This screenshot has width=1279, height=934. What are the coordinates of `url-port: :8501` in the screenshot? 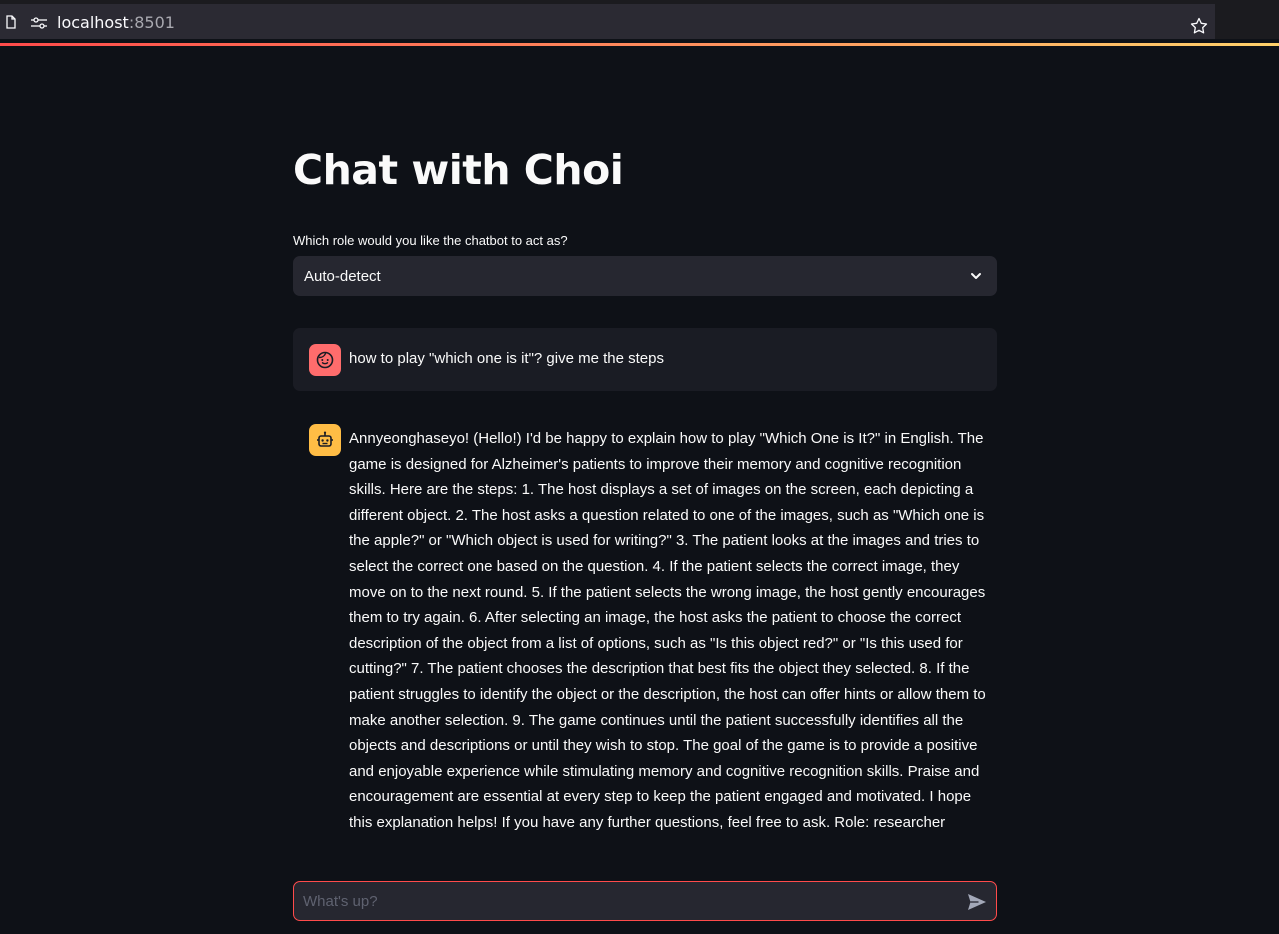 It's located at (151, 22).